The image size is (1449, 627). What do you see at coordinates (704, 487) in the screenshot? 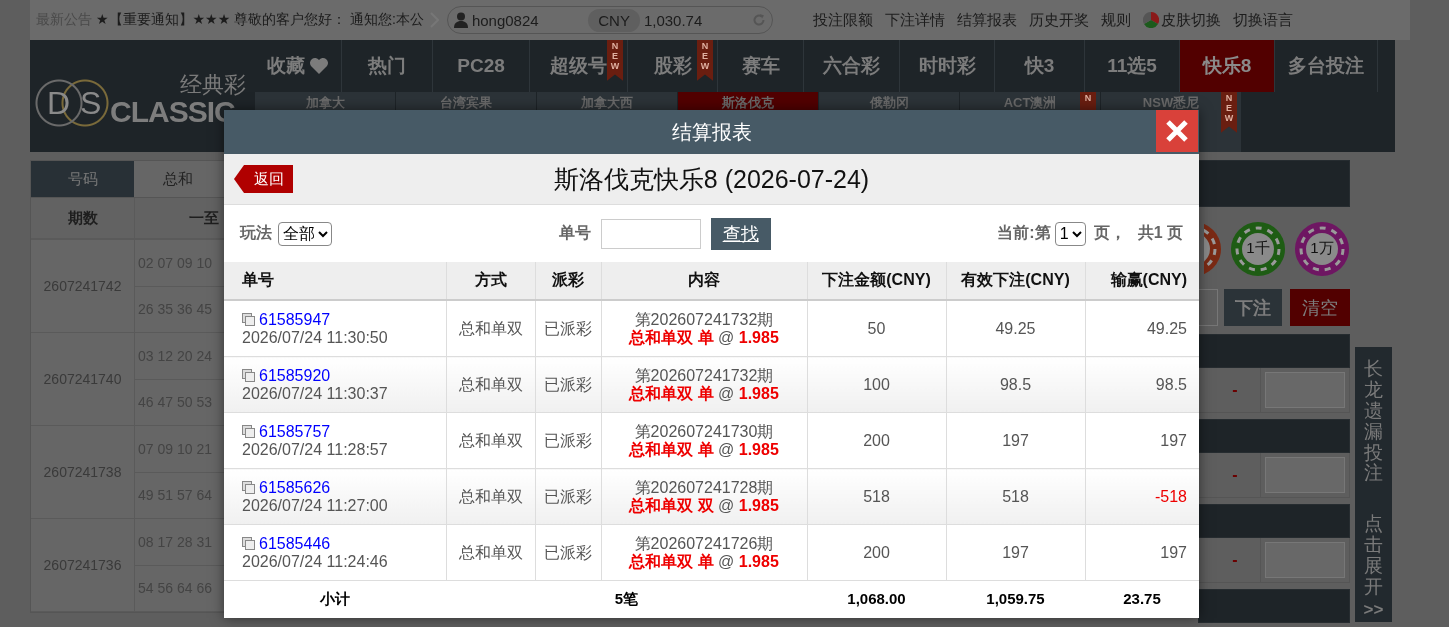
I see `period-text: 第202607241728期` at bounding box center [704, 487].